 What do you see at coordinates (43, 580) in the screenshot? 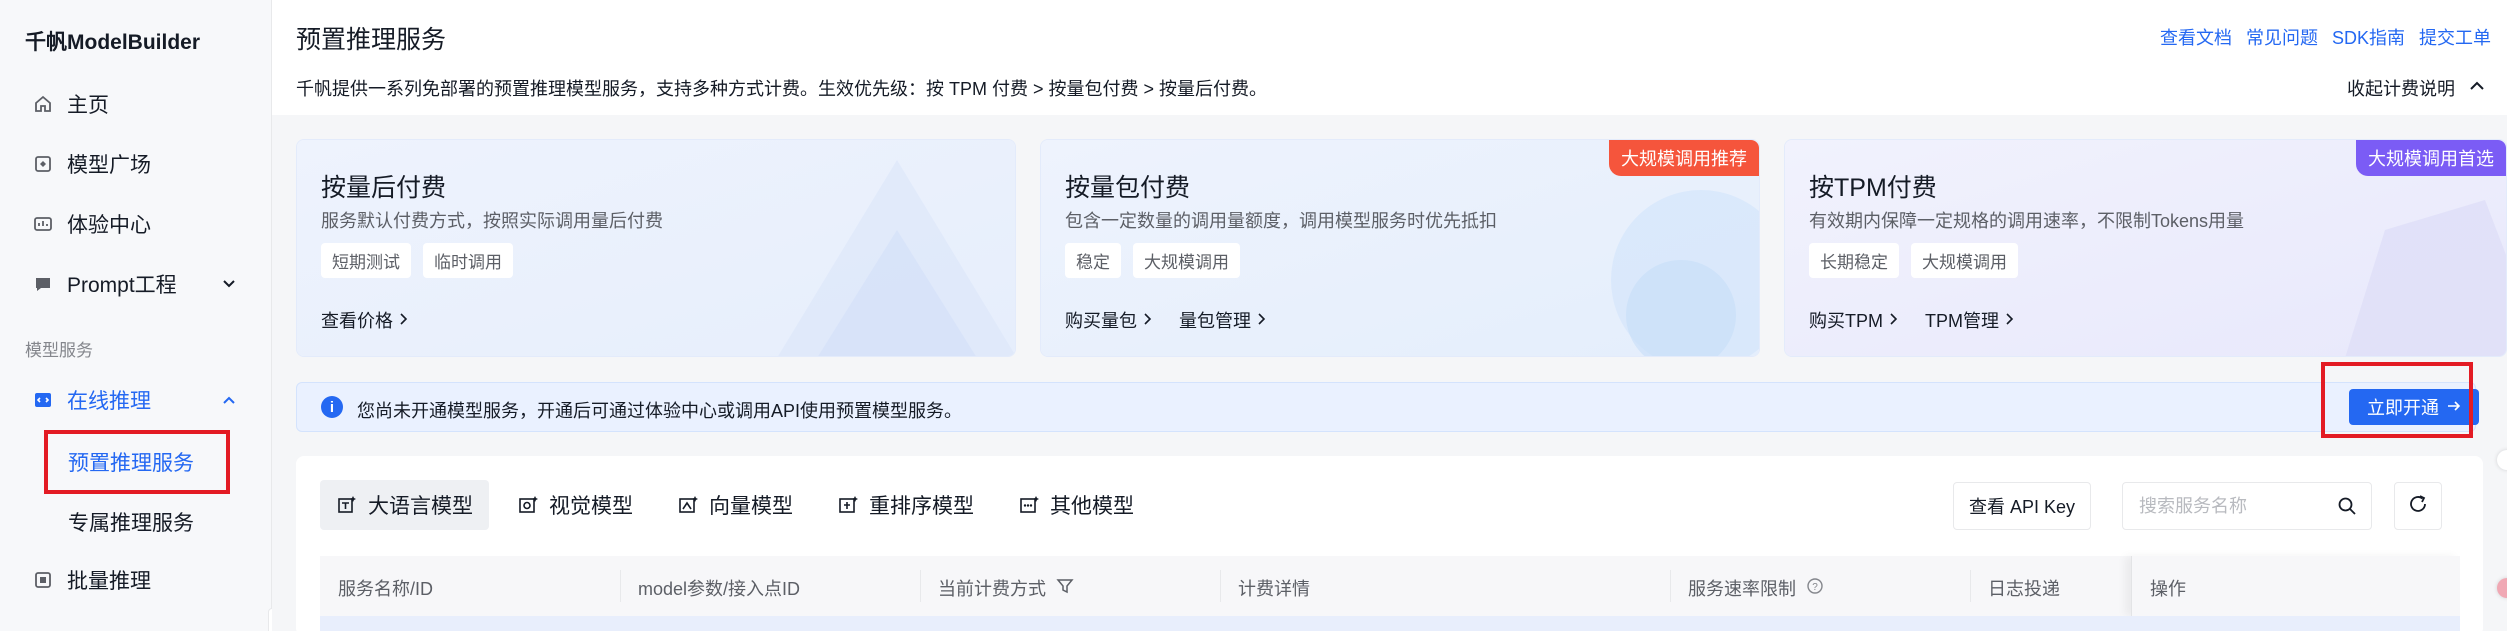
I see `batch-icon` at bounding box center [43, 580].